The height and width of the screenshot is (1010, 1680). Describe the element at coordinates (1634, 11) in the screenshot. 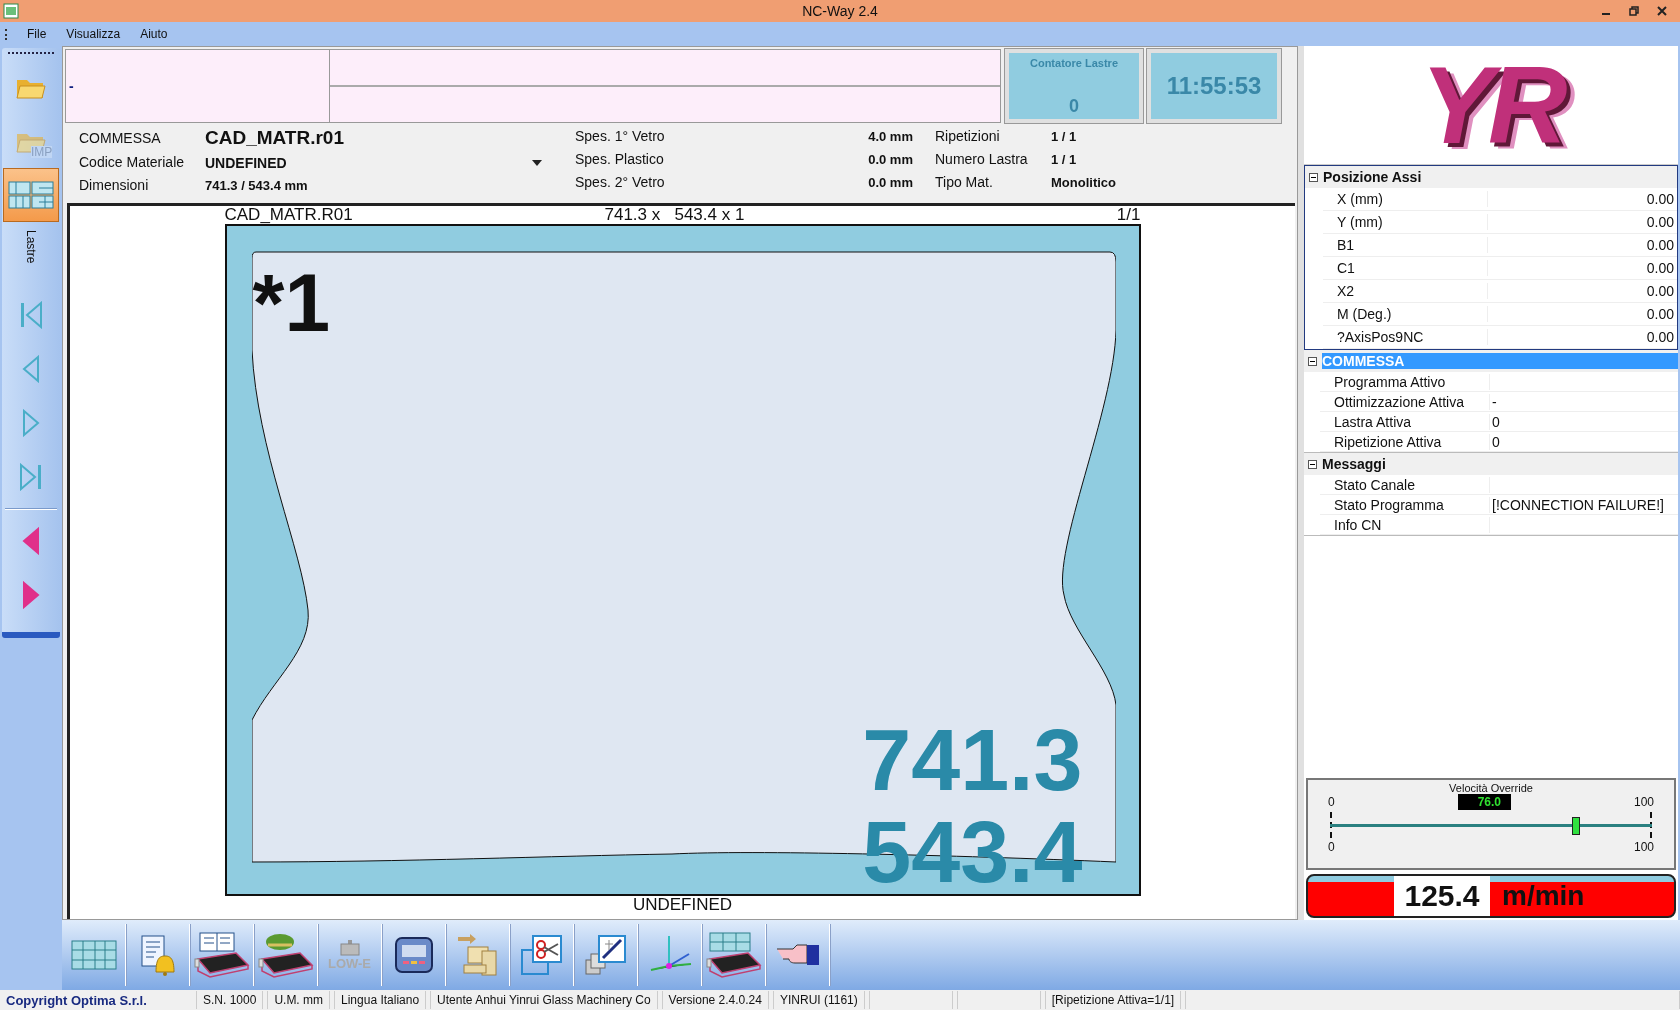

I see `restore-icon` at that location.